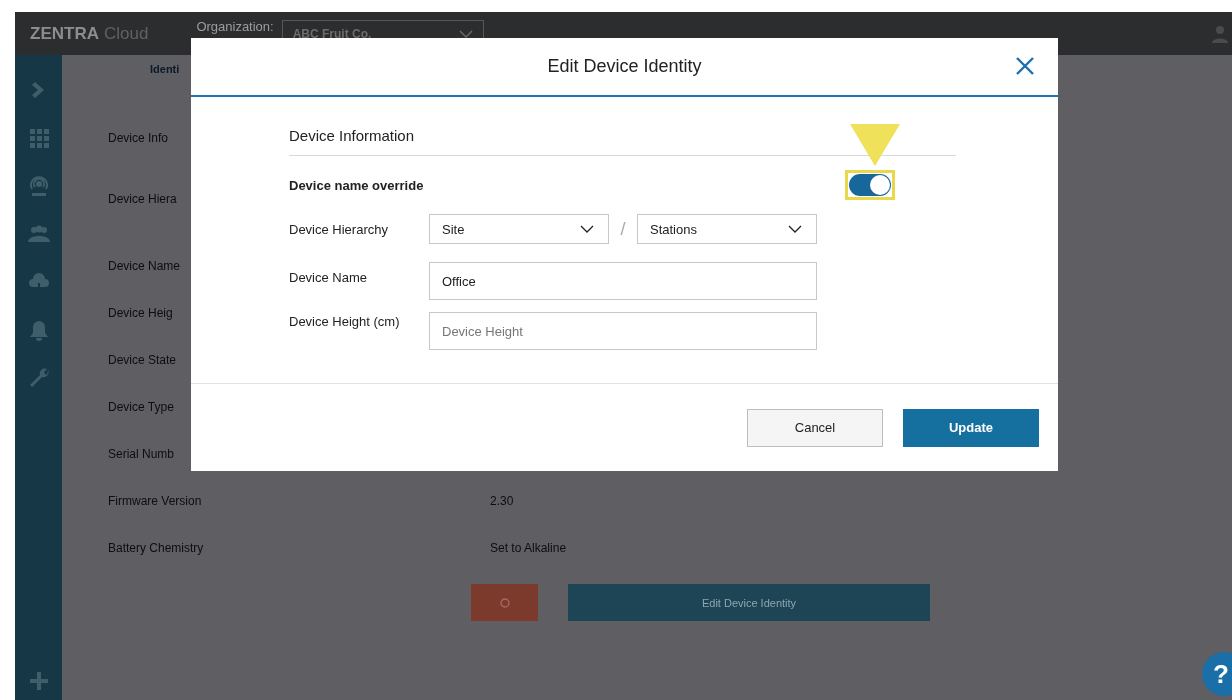 This screenshot has width=1232, height=700. I want to click on organization-label: Organization:, so click(235, 26).